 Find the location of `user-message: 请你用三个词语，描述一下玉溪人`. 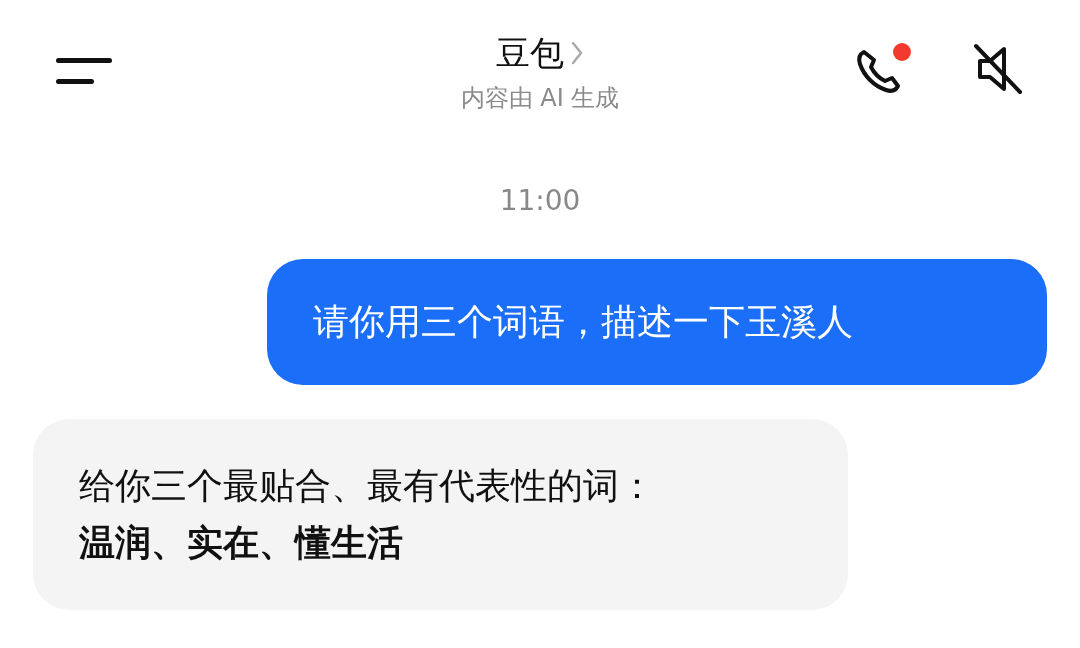

user-message: 请你用三个词语，描述一下玉溪人 is located at coordinates (657, 322).